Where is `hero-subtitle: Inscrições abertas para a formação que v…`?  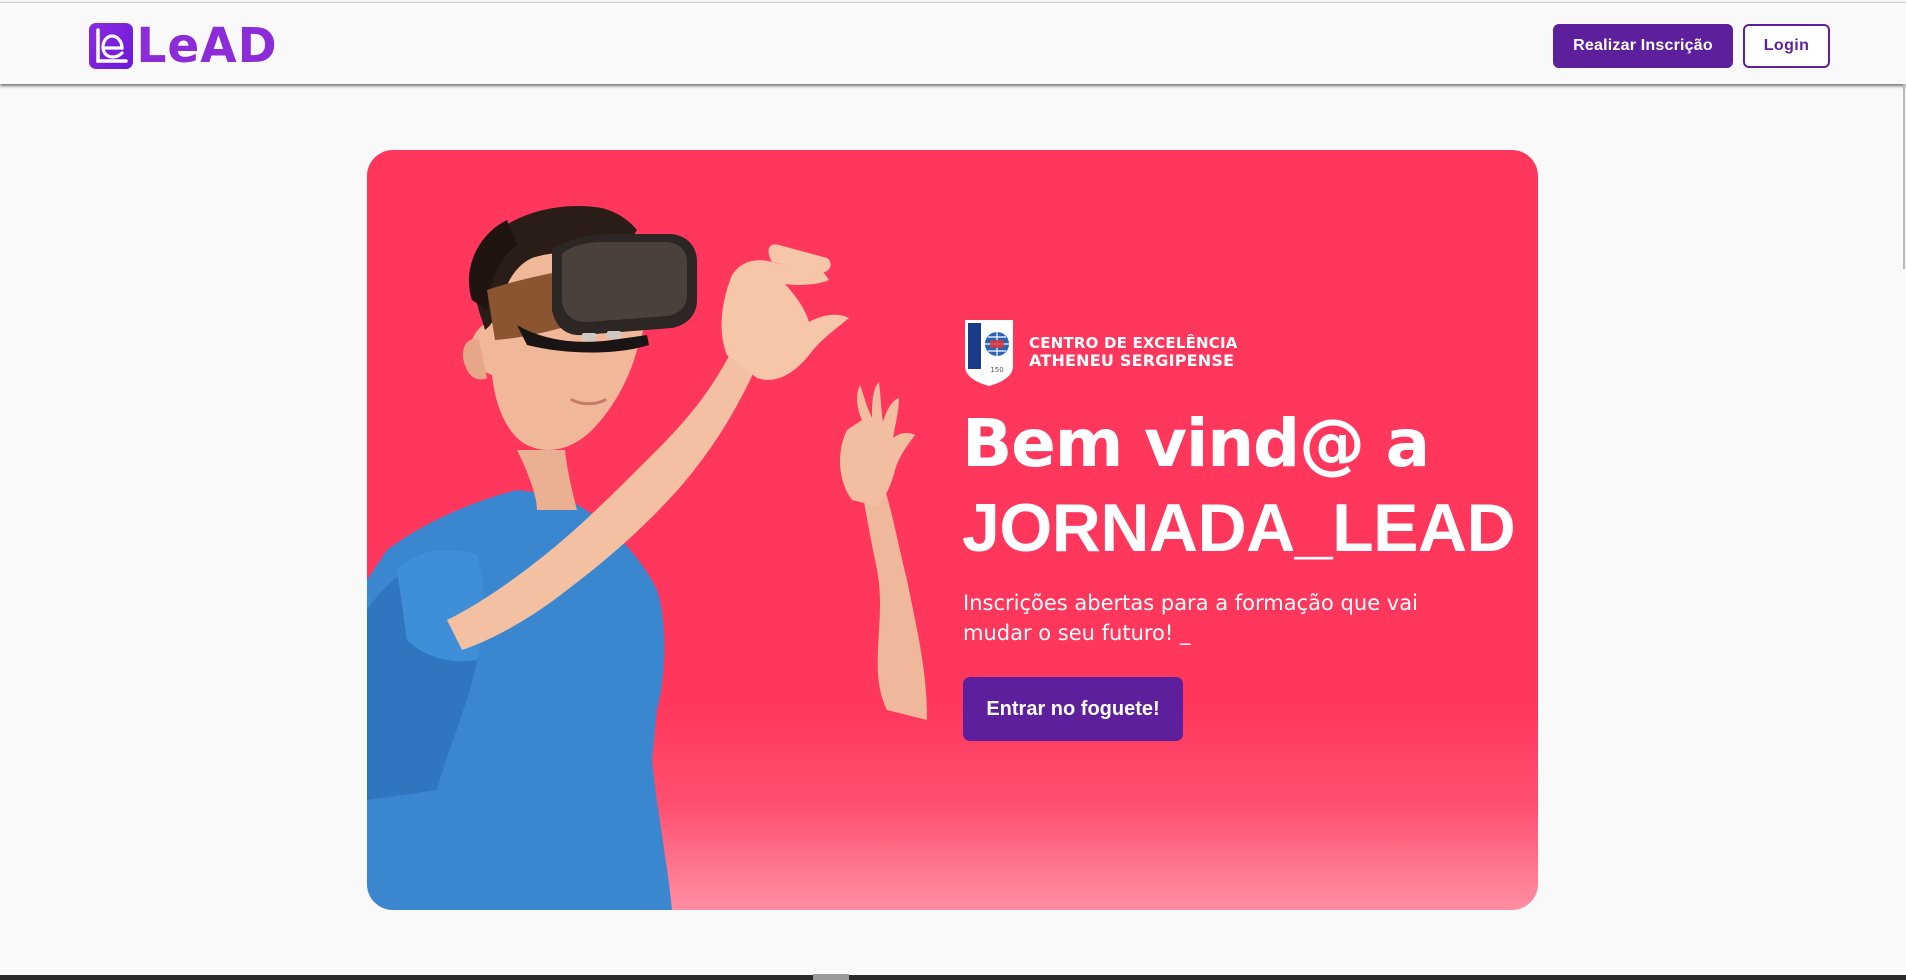
hero-subtitle: Inscrições abertas para a formação que v… is located at coordinates (1190, 618).